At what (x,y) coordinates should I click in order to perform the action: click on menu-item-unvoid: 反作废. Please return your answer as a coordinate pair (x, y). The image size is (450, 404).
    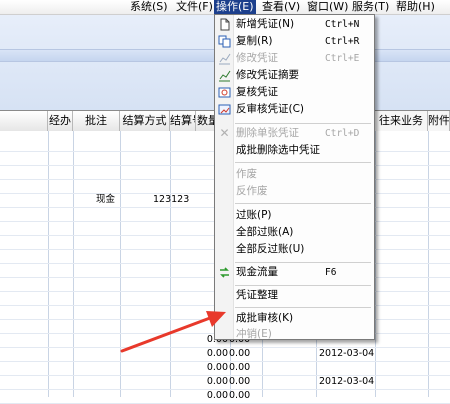
    Looking at the image, I should click on (294, 191).